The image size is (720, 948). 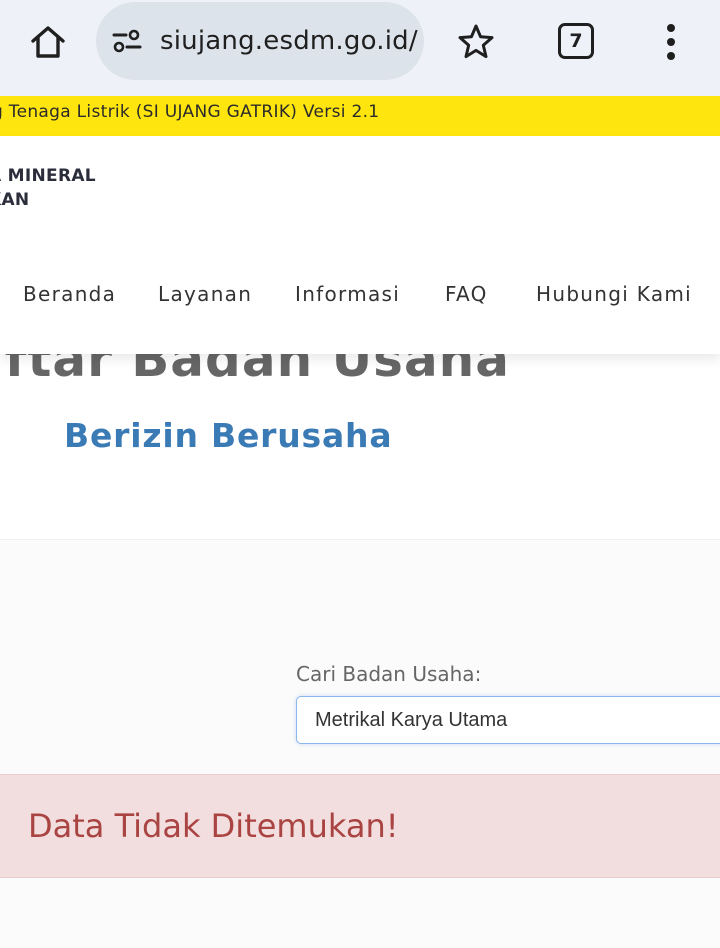 I want to click on home-button, so click(x=48, y=42).